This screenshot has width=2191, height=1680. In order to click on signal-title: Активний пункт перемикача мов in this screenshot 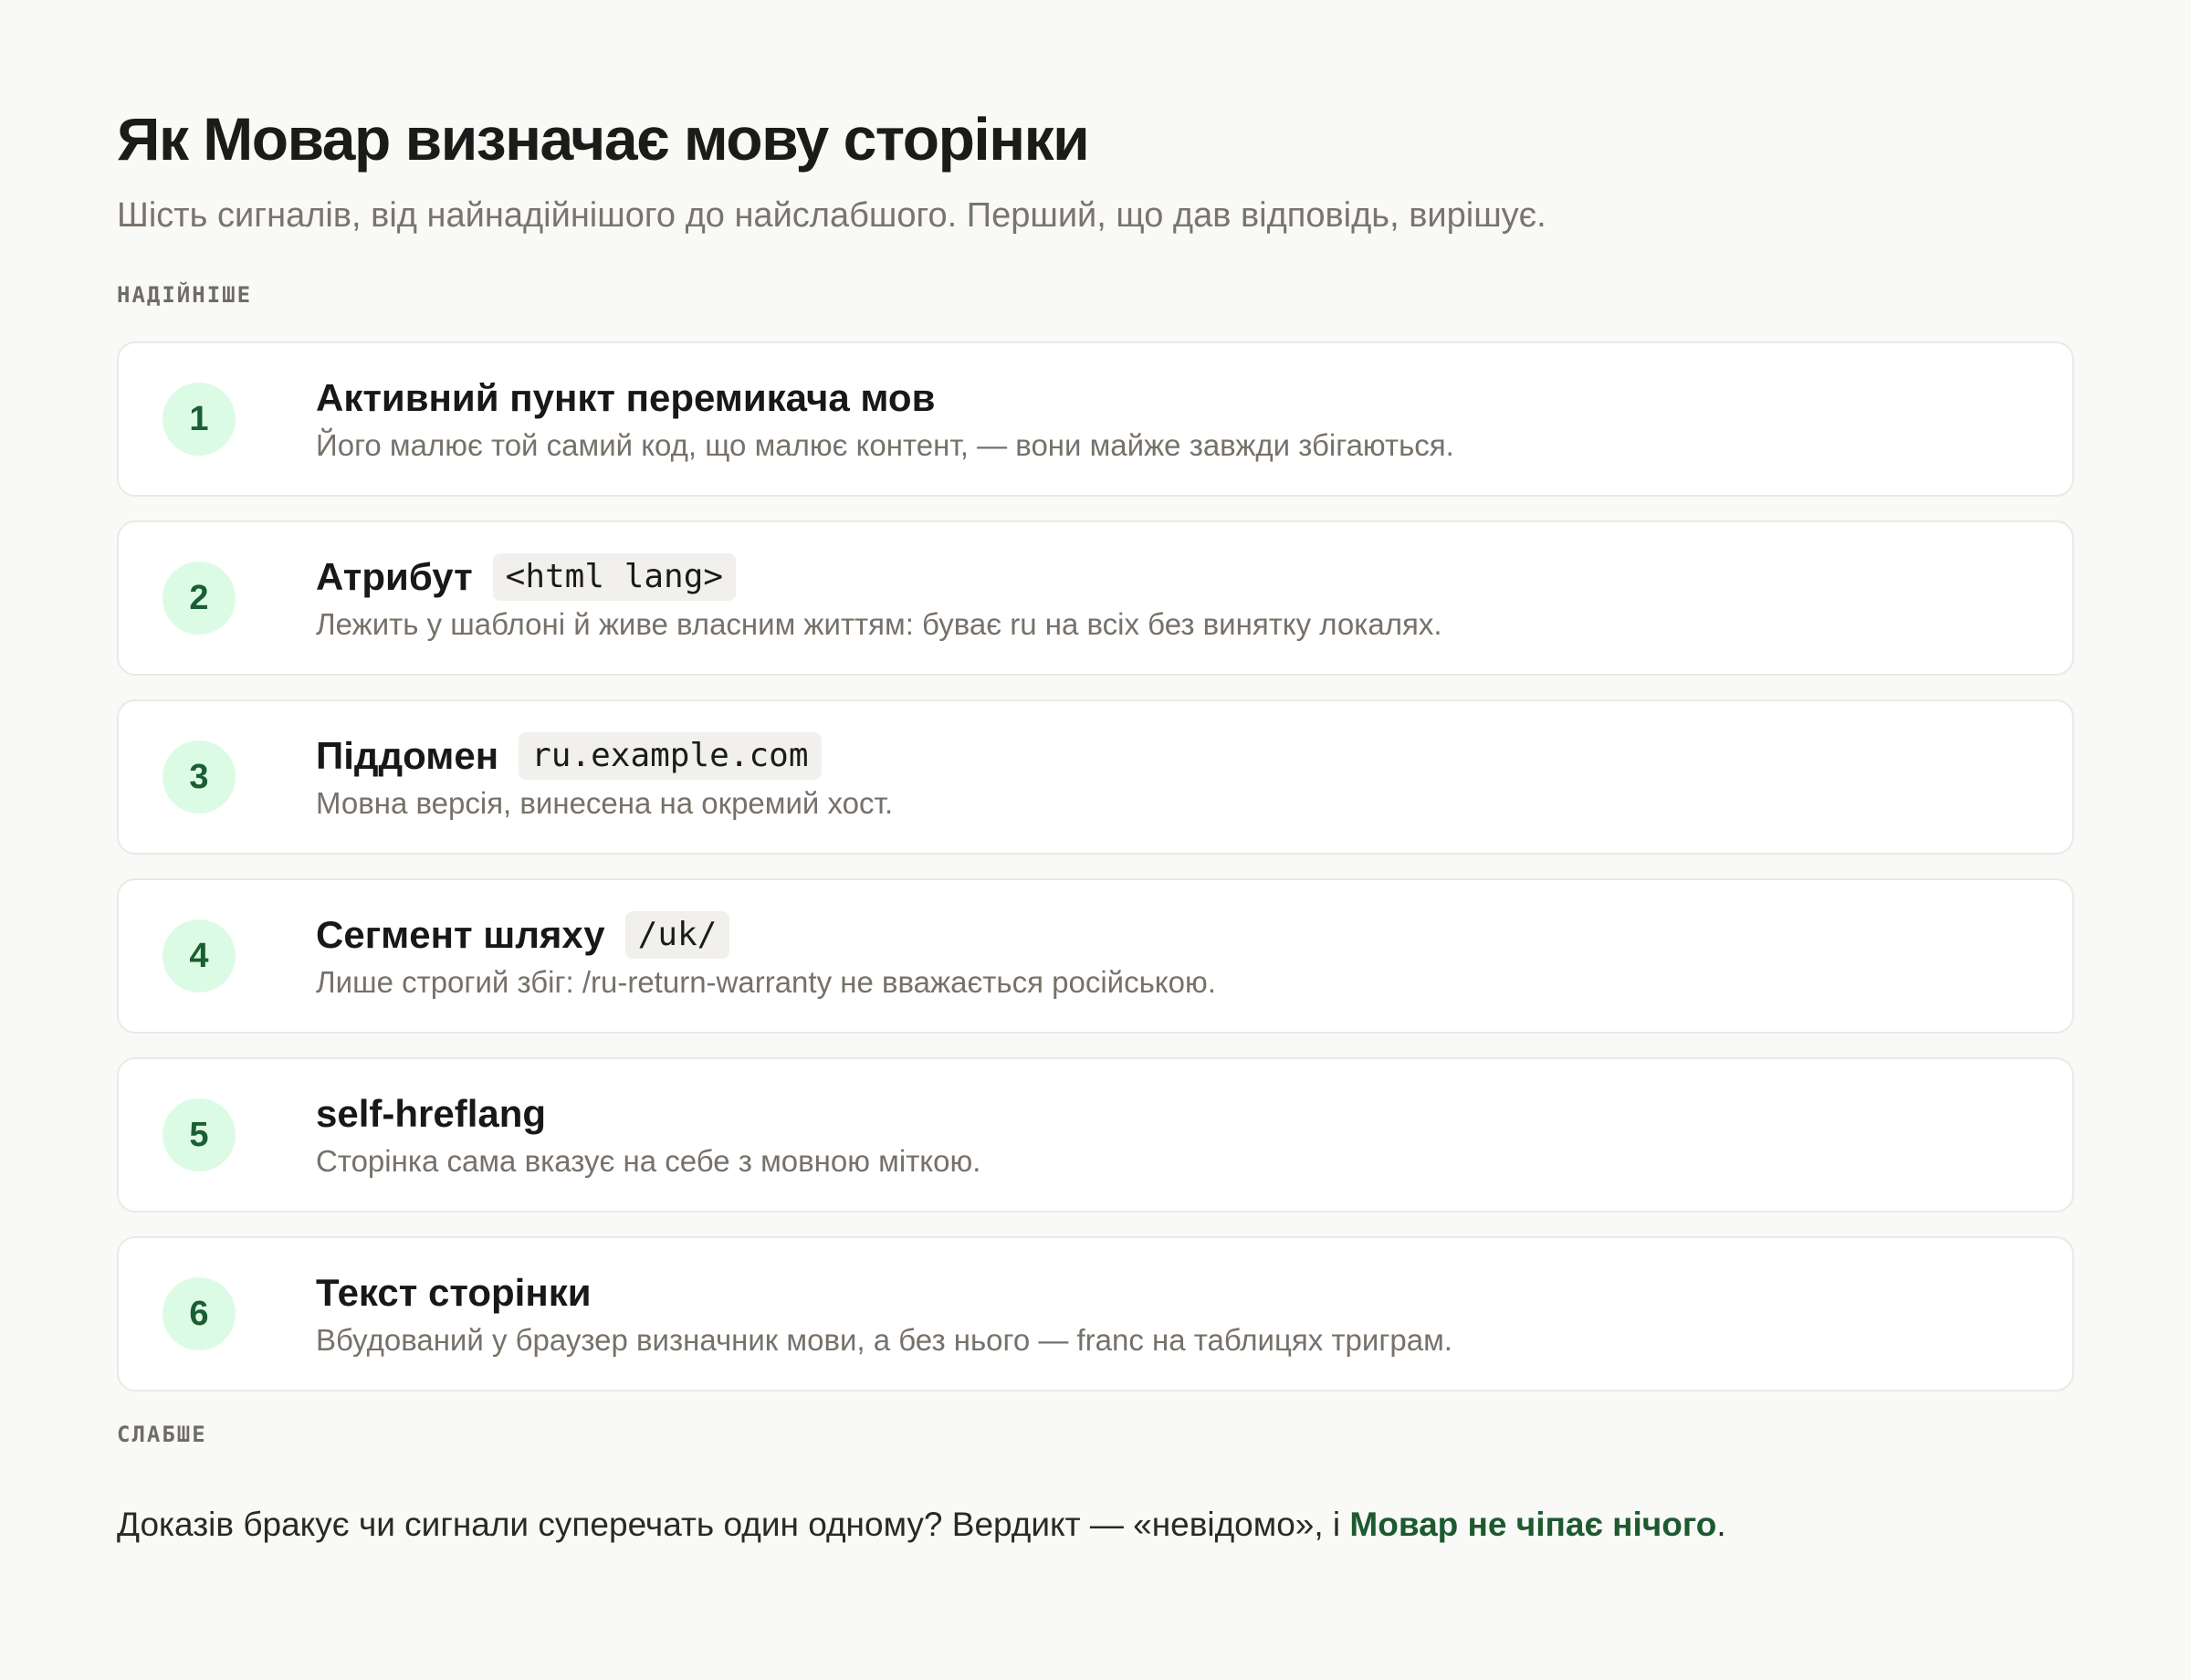, I will do `click(885, 399)`.